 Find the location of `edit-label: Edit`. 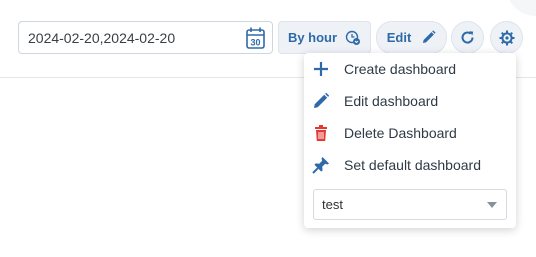

edit-label: Edit is located at coordinates (399, 37).